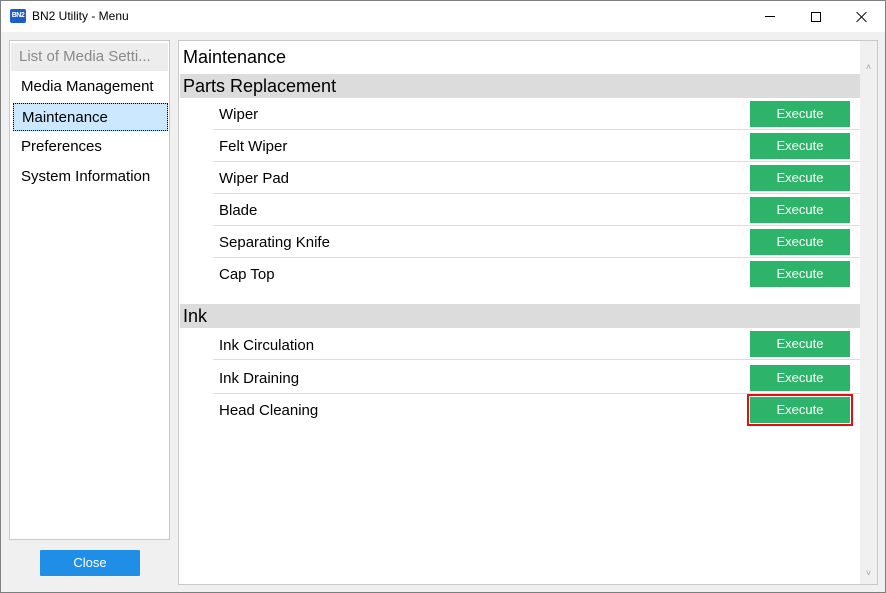 The image size is (886, 593). What do you see at coordinates (18, 16) in the screenshot?
I see `app-icon: BN2` at bounding box center [18, 16].